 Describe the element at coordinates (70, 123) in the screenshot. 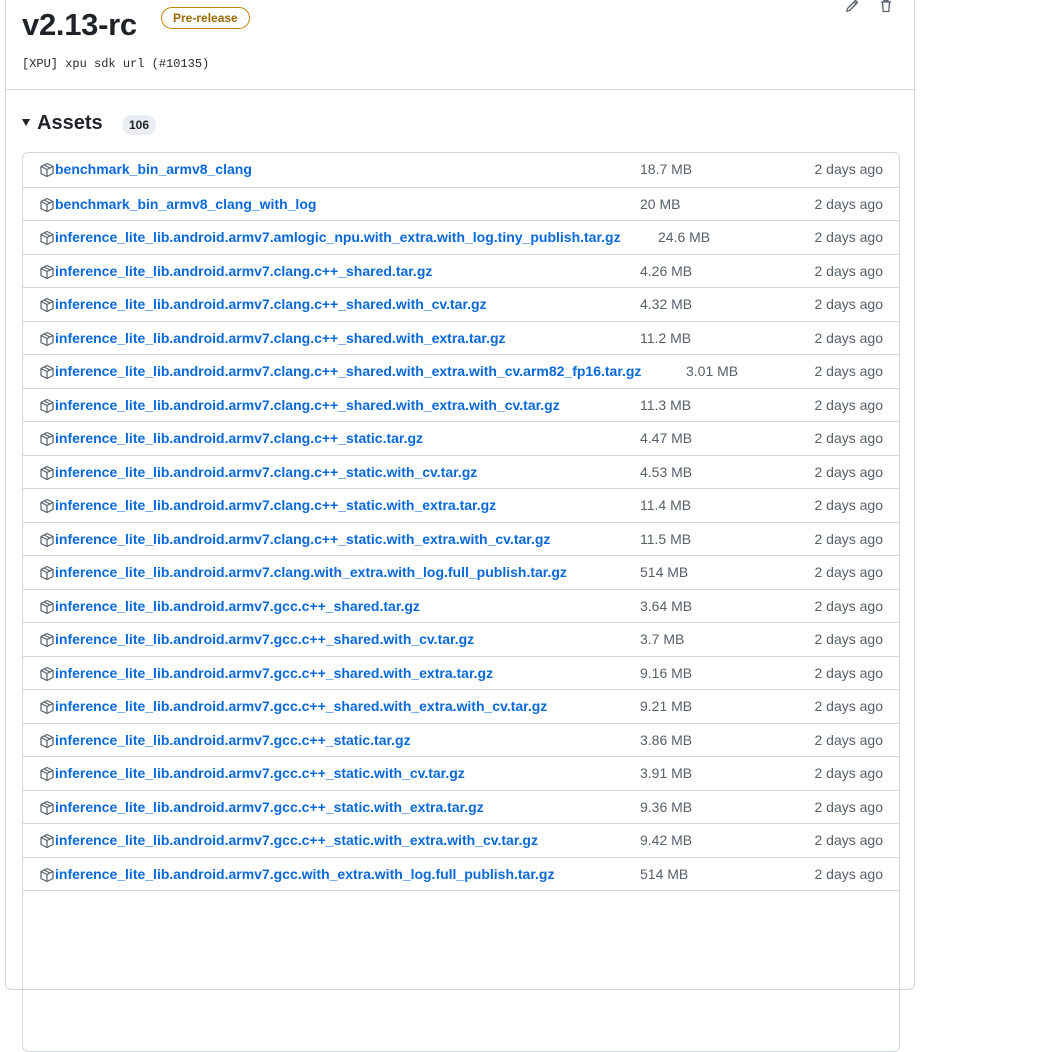

I see `assets-heading: Assets` at that location.